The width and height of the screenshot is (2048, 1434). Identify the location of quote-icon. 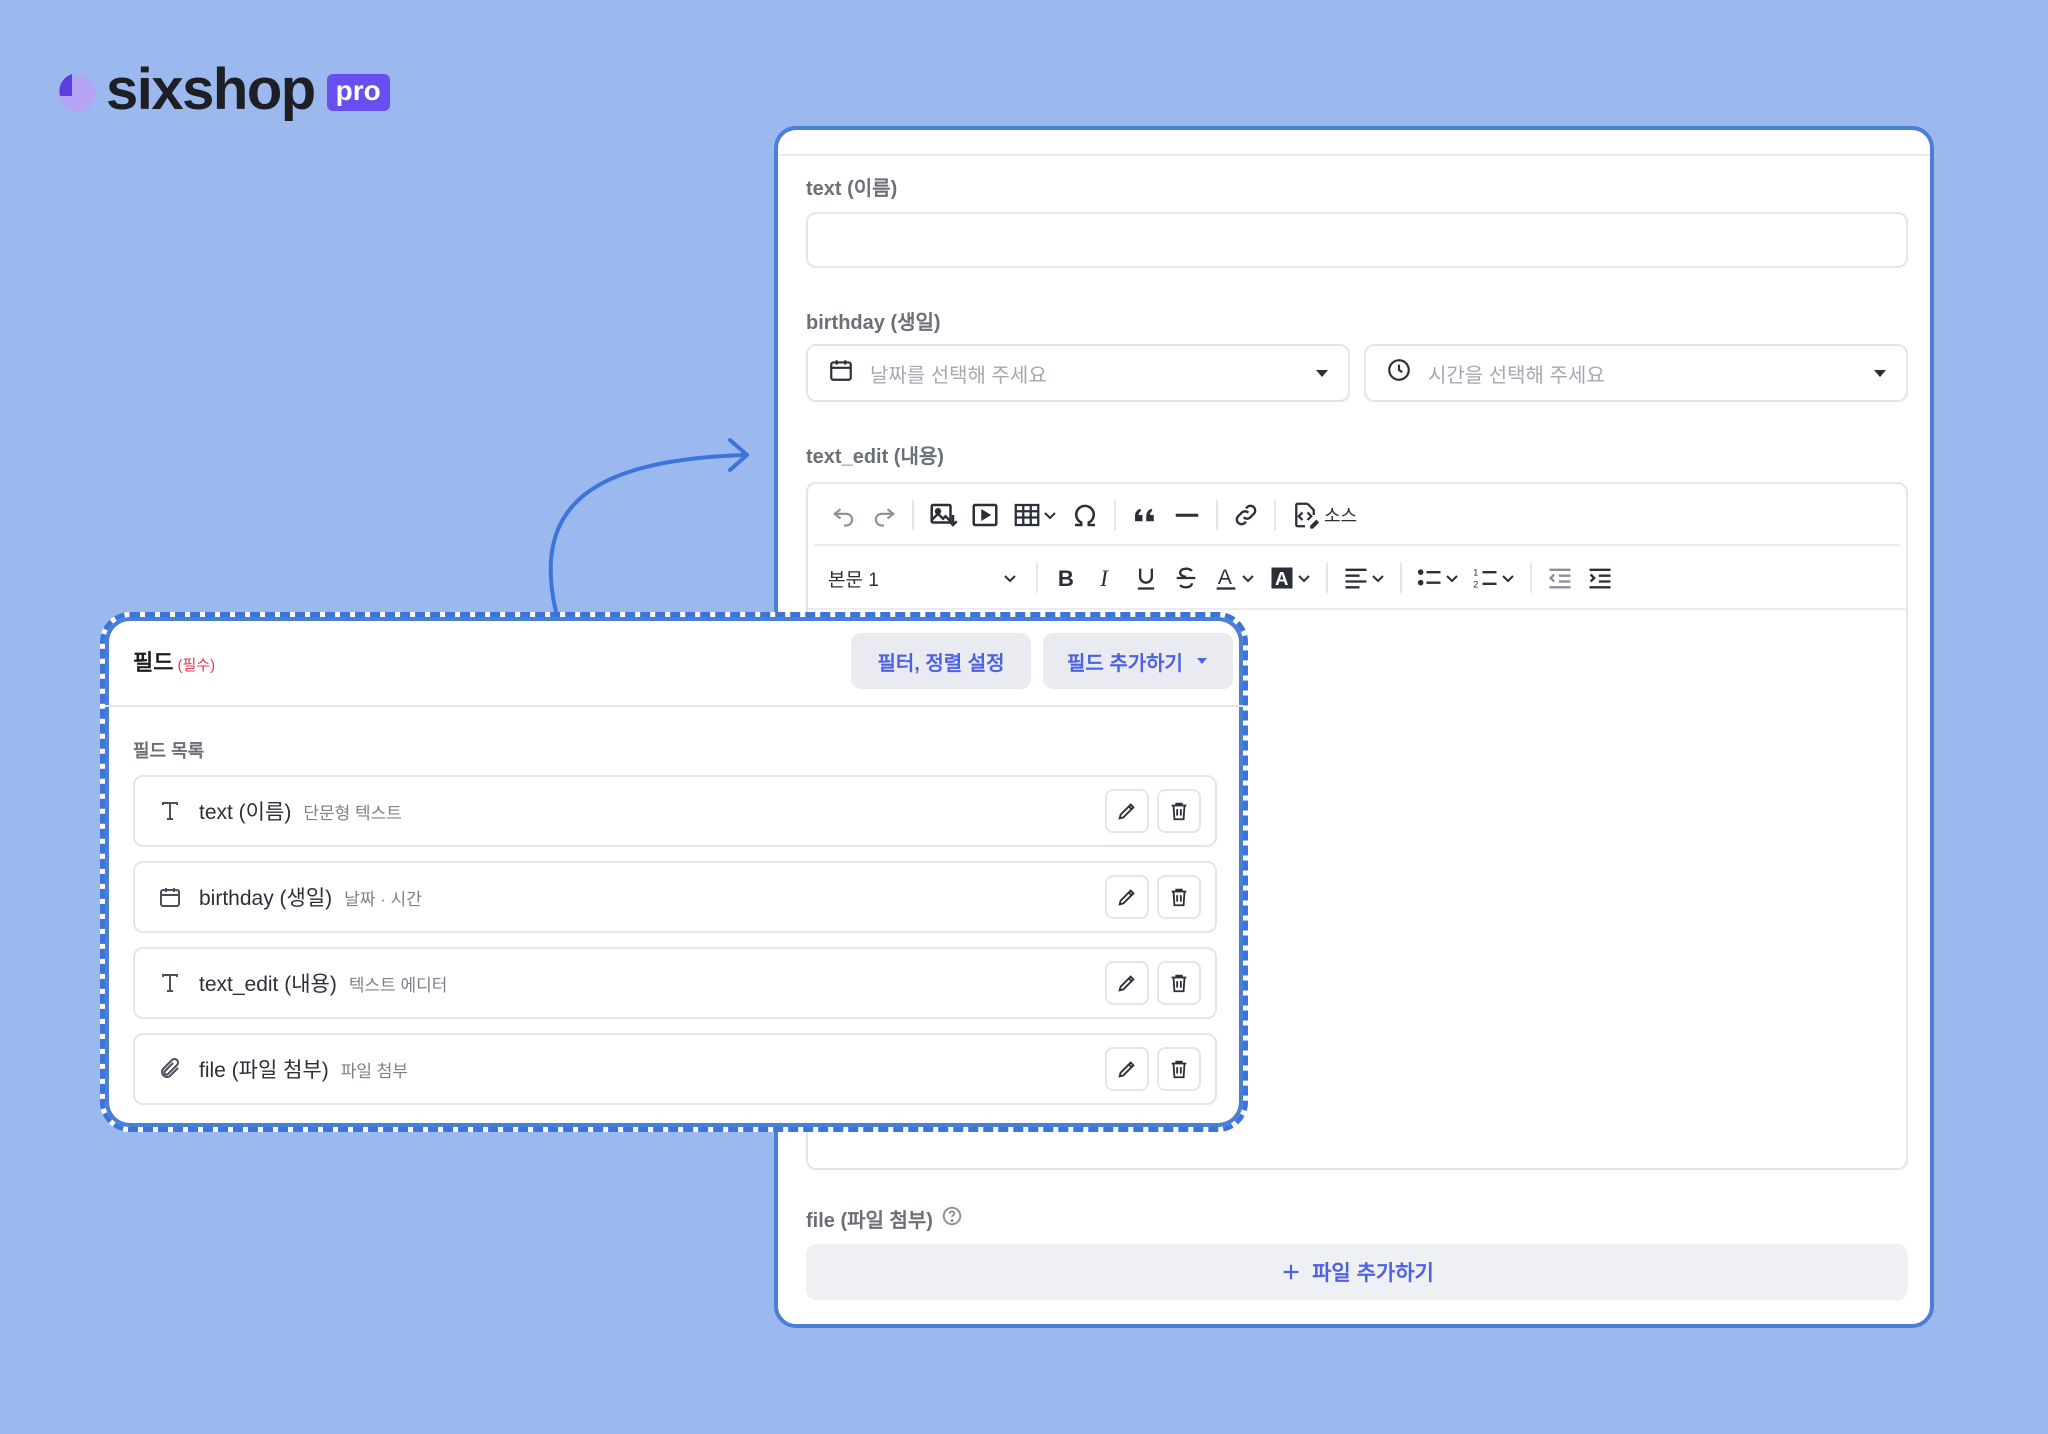
(1145, 515).